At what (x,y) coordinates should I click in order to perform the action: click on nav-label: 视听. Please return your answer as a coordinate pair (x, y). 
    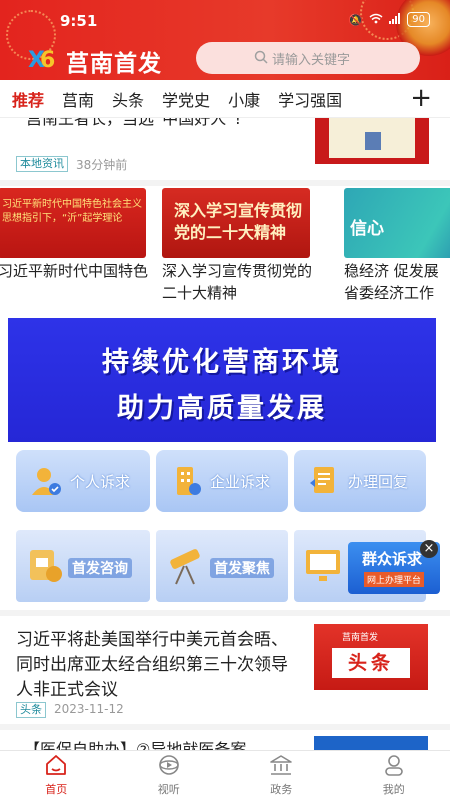
    Looking at the image, I should click on (168, 789).